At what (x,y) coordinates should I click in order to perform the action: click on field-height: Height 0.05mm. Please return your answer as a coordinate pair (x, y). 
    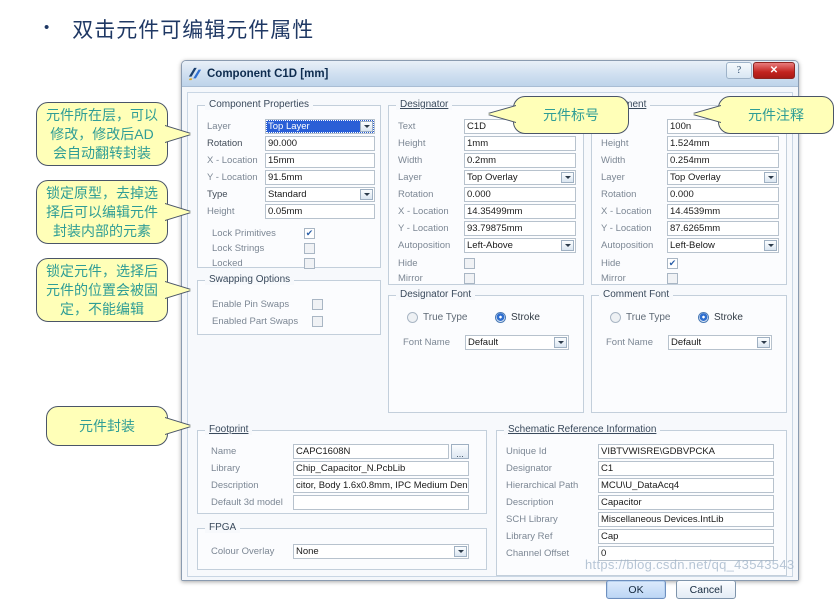
    Looking at the image, I should click on (291, 211).